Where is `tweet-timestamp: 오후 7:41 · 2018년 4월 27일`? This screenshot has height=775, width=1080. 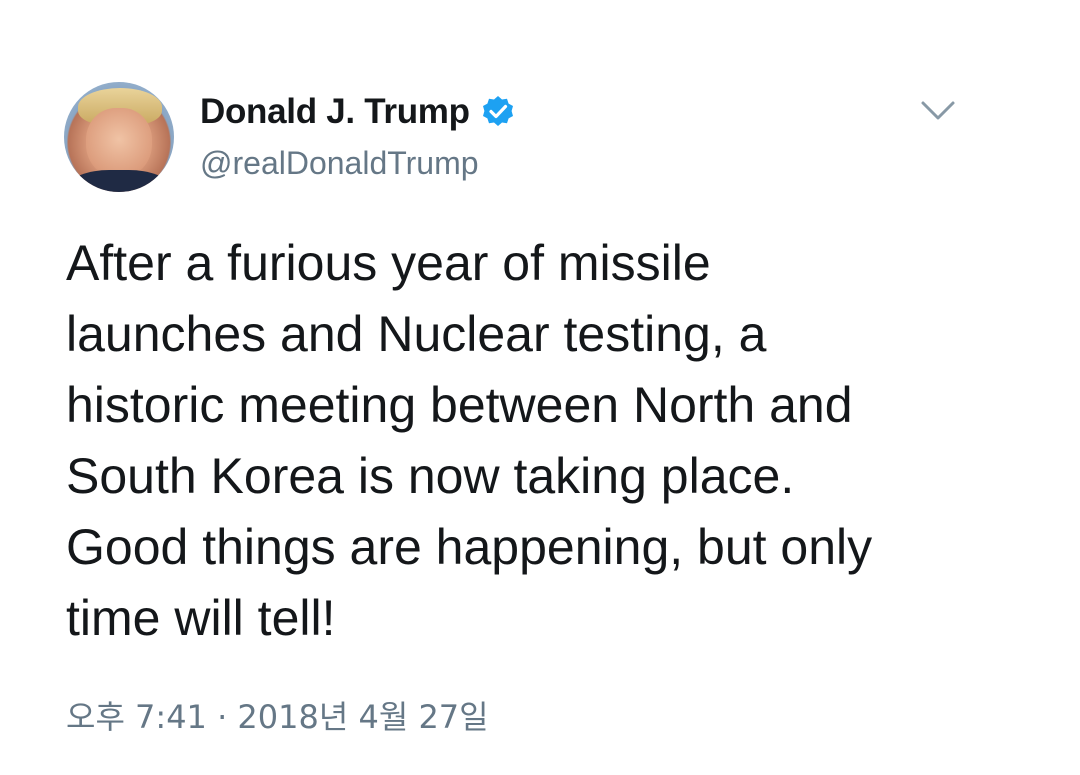 tweet-timestamp: 오후 7:41 · 2018년 4월 27일 is located at coordinates (277, 715).